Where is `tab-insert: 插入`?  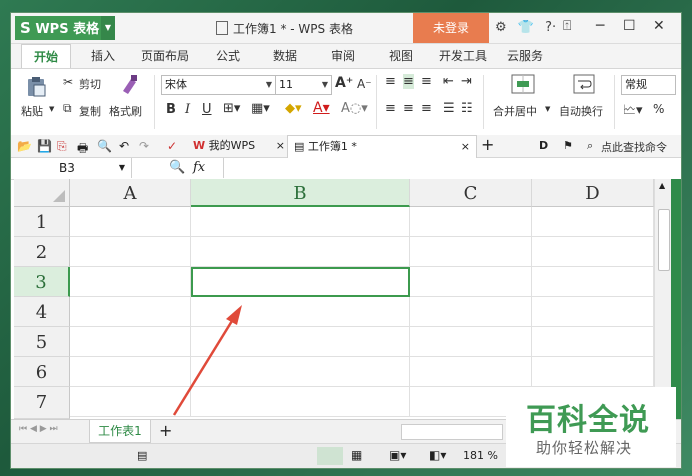
tab-insert: 插入 is located at coordinates (103, 56).